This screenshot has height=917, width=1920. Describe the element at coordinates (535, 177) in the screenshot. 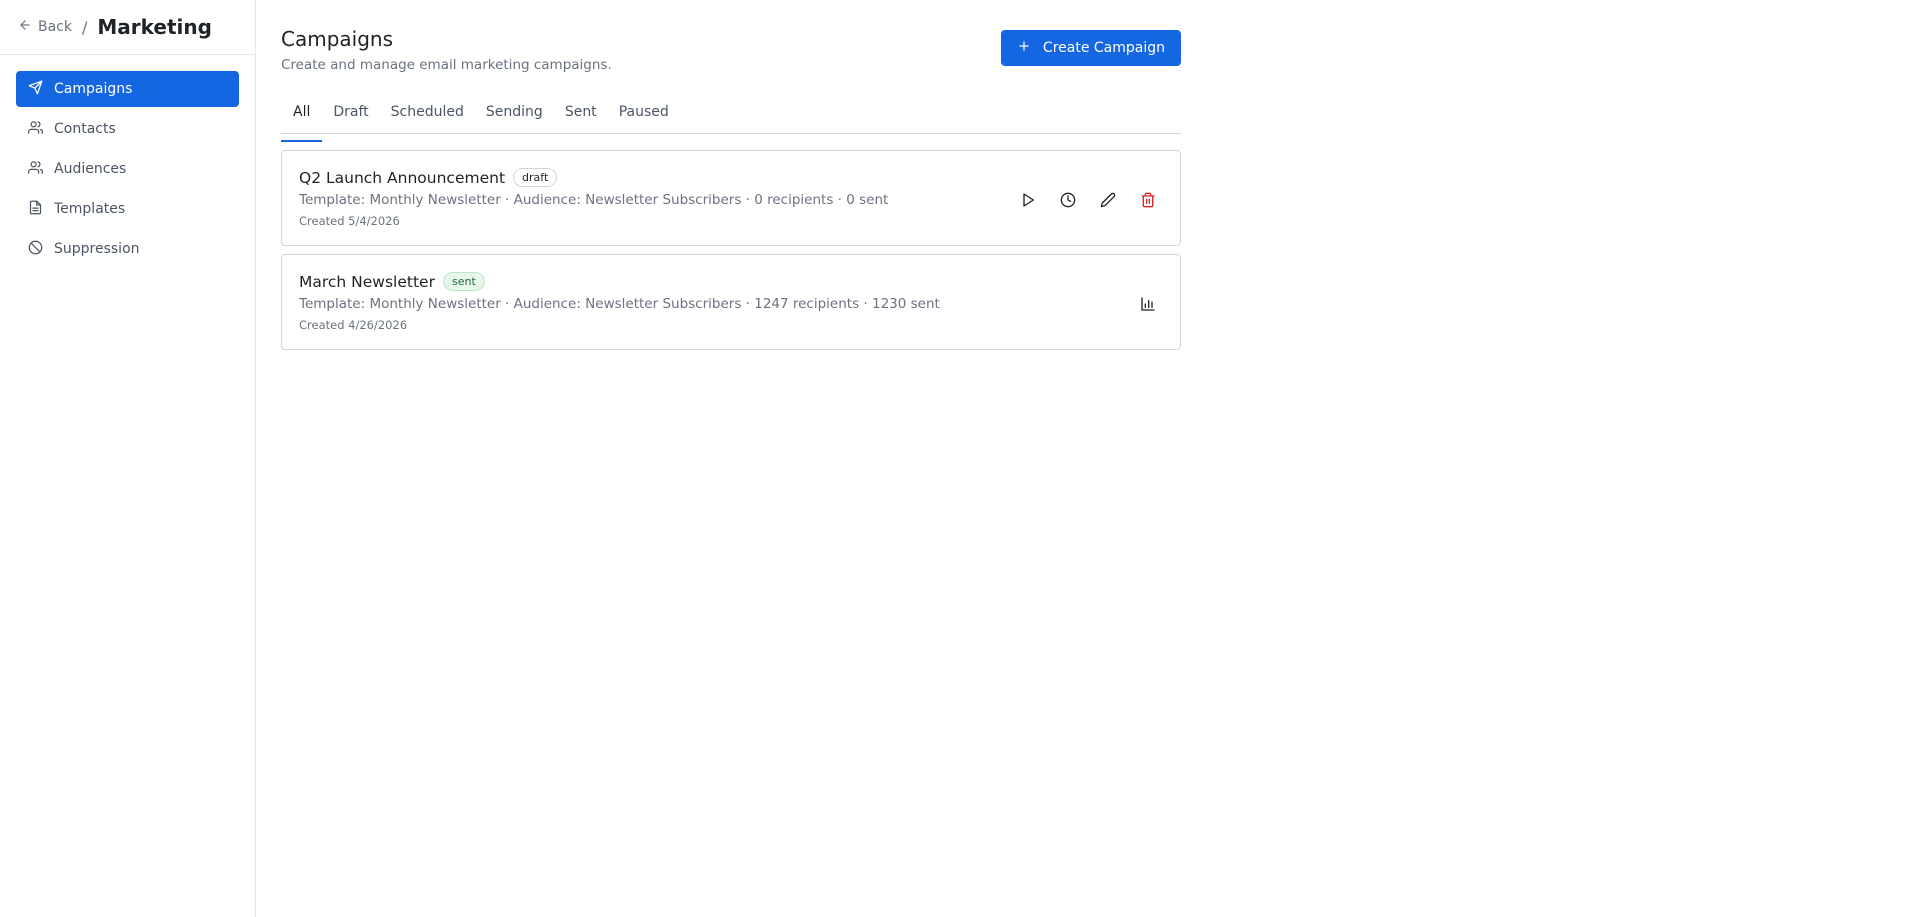

I see `status-badge: draft` at that location.